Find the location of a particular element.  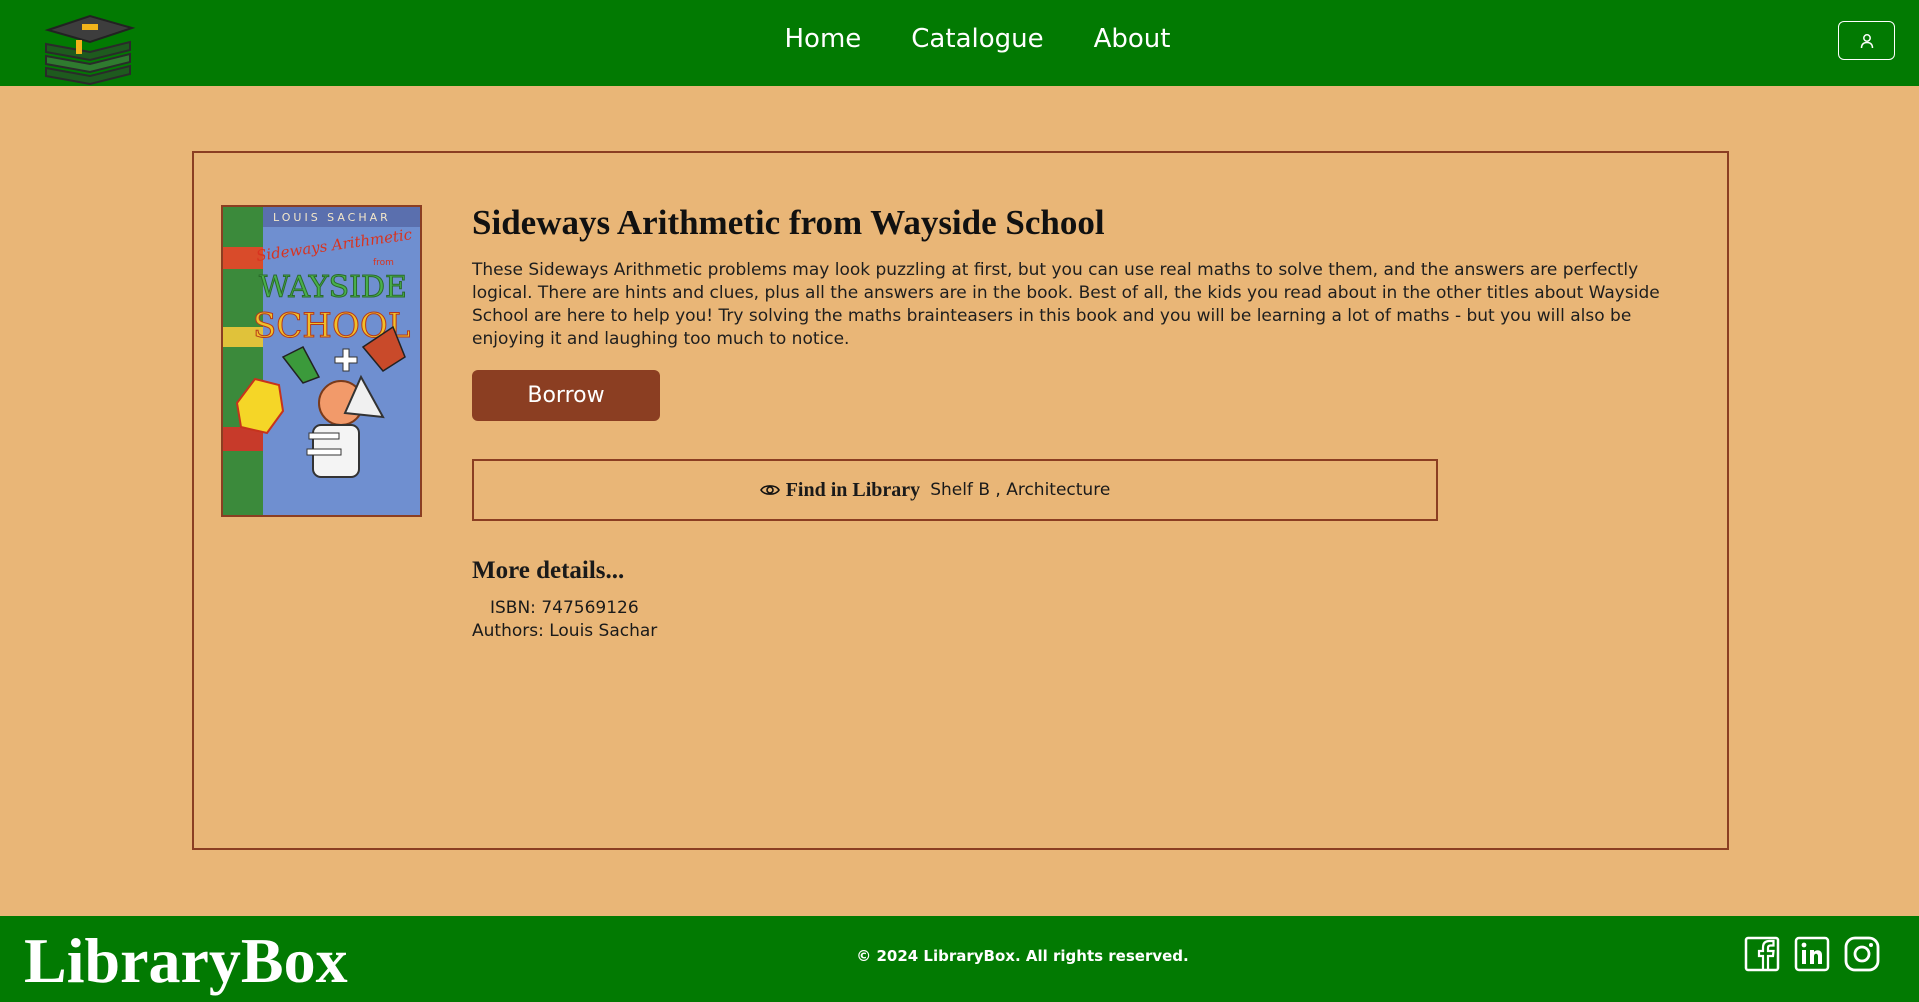

nav-catalogue-link: Catalogue is located at coordinates (977, 39).